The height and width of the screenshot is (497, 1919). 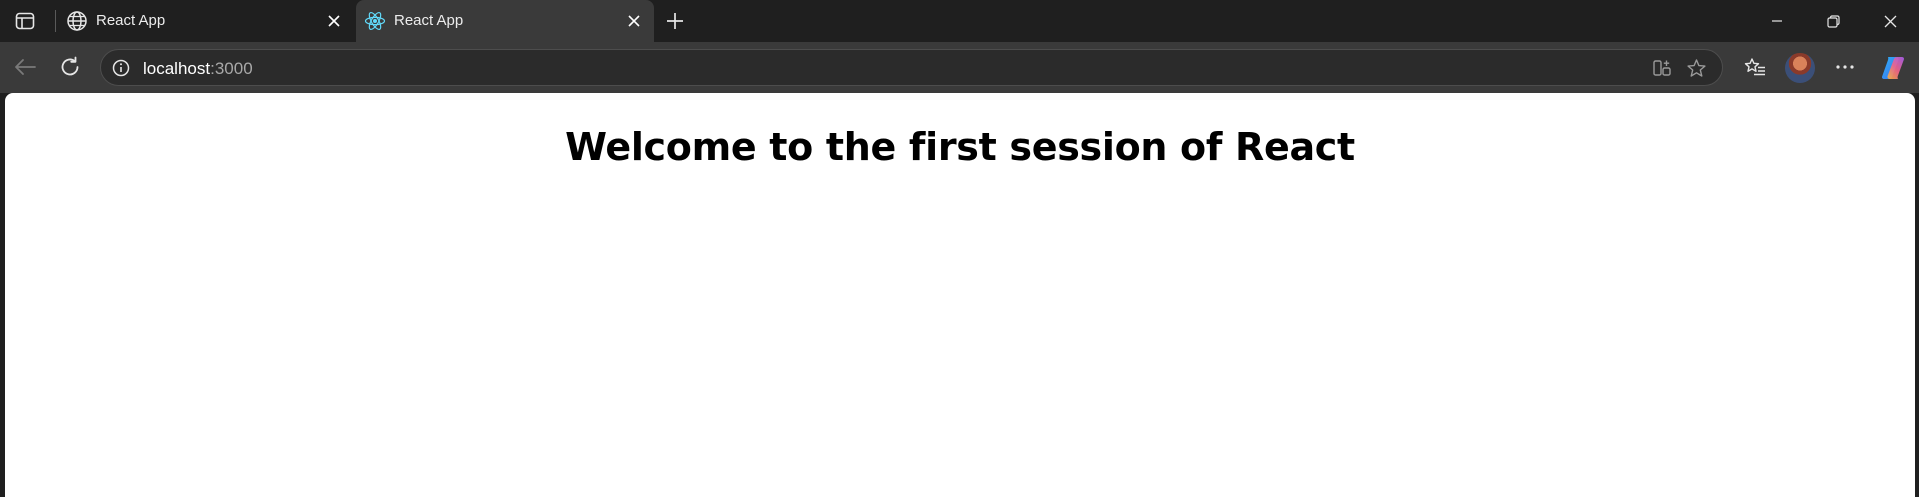 I want to click on favorites-icon, so click(x=1754, y=67).